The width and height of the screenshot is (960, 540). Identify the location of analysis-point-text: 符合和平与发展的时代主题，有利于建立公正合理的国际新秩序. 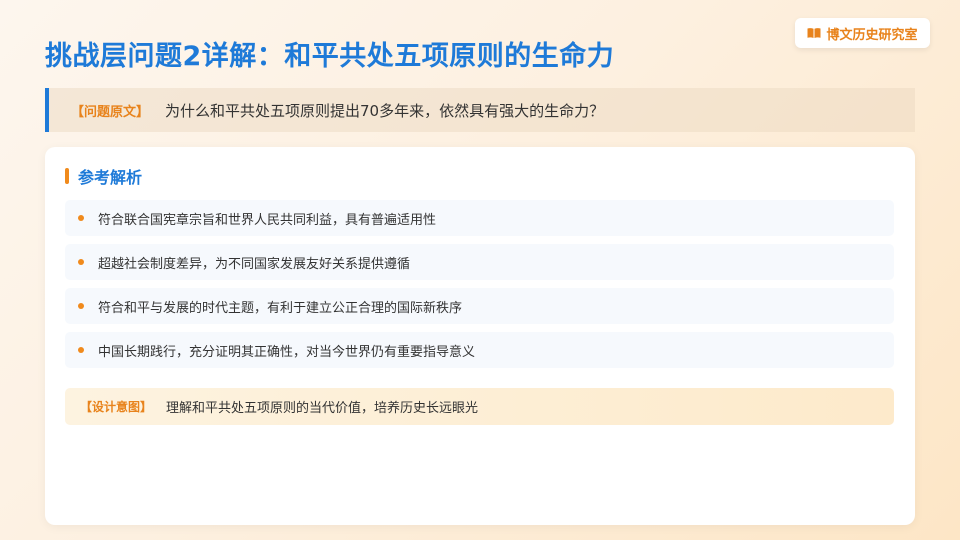
(280, 308).